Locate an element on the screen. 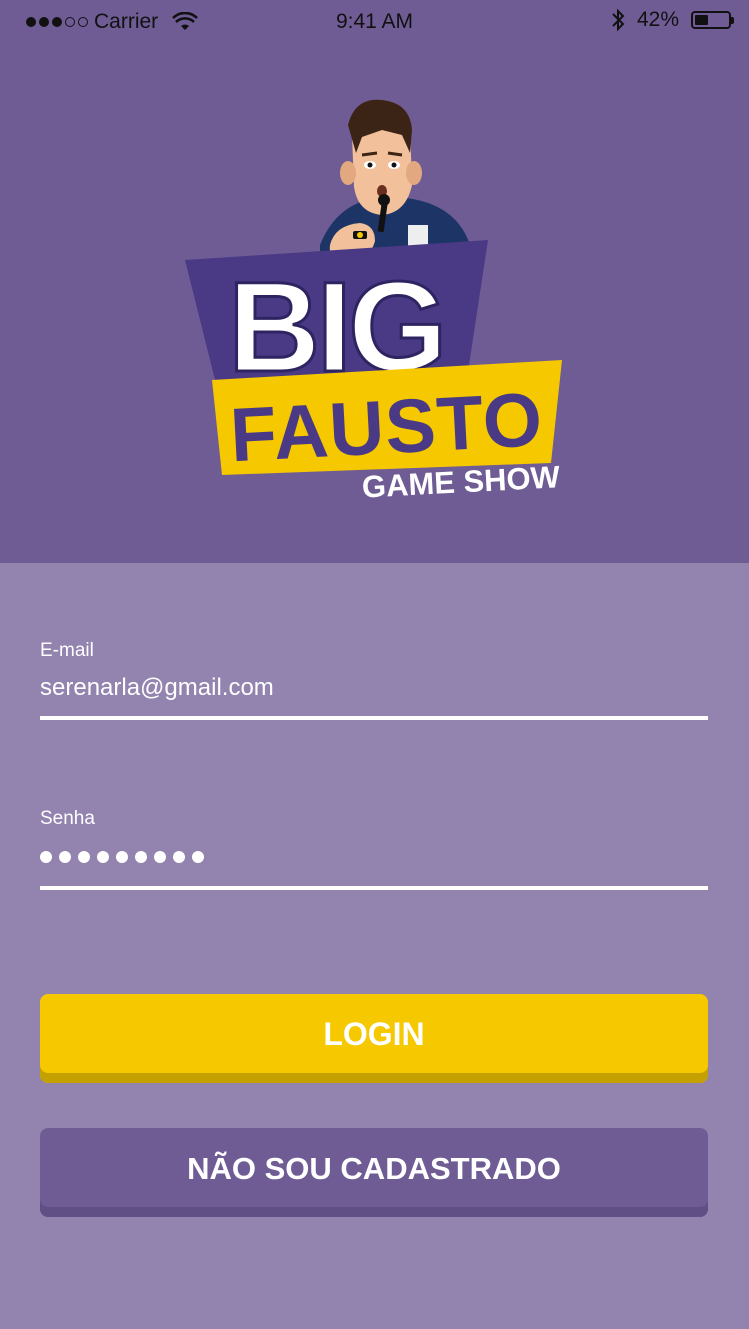 Image resolution: width=749 pixels, height=1329 pixels. email-field: E-mail serenarla@gmail.com is located at coordinates (374, 680).